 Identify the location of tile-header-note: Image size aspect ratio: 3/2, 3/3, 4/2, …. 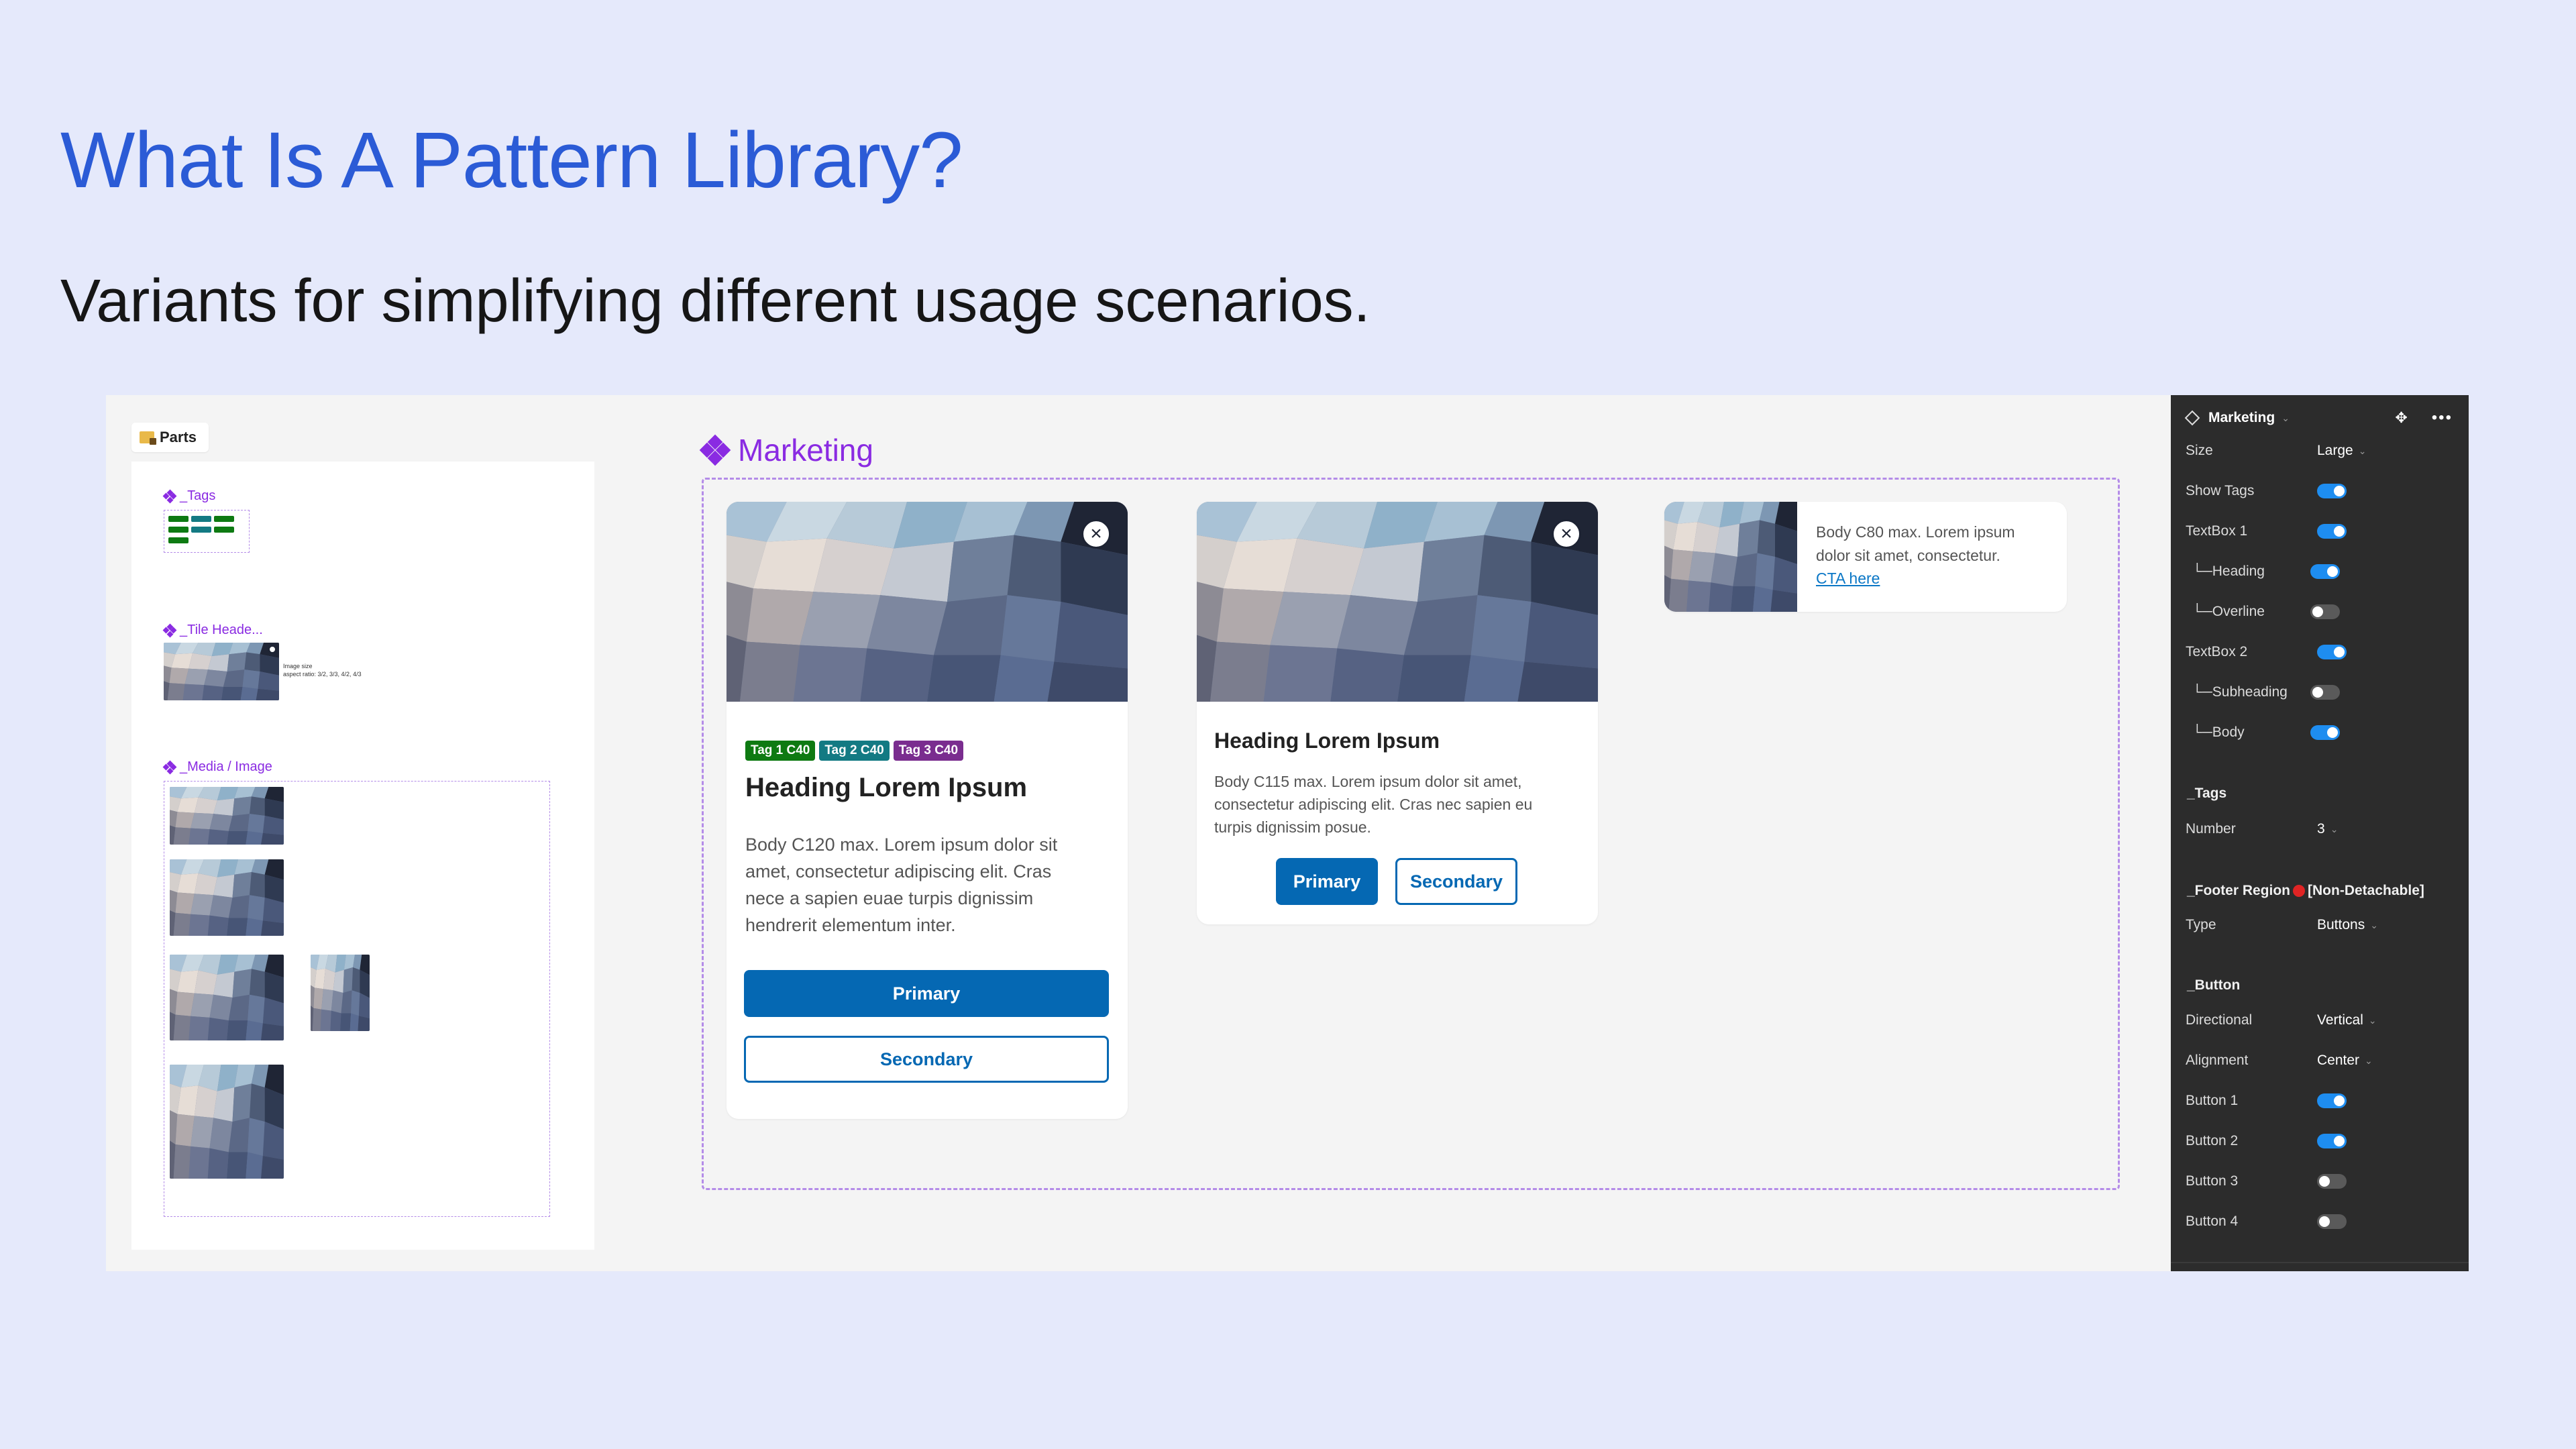
(322, 670).